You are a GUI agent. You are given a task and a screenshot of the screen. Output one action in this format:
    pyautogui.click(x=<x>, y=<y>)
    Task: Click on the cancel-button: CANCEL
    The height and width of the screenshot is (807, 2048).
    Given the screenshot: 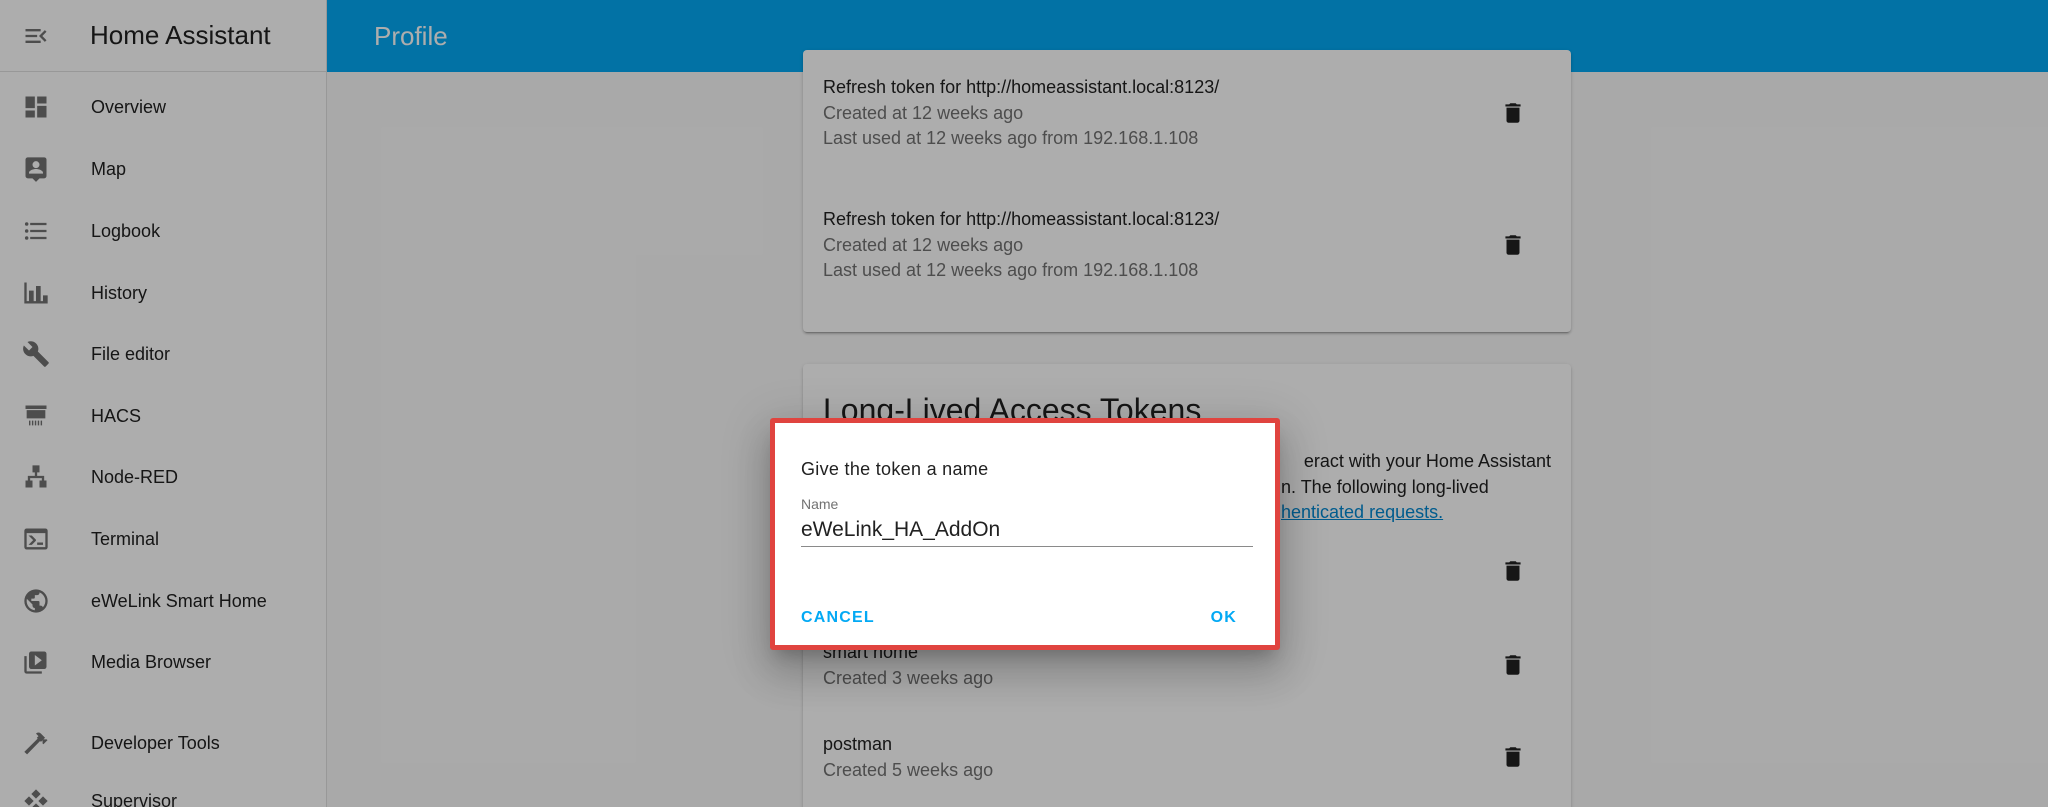 What is the action you would take?
    pyautogui.click(x=838, y=618)
    